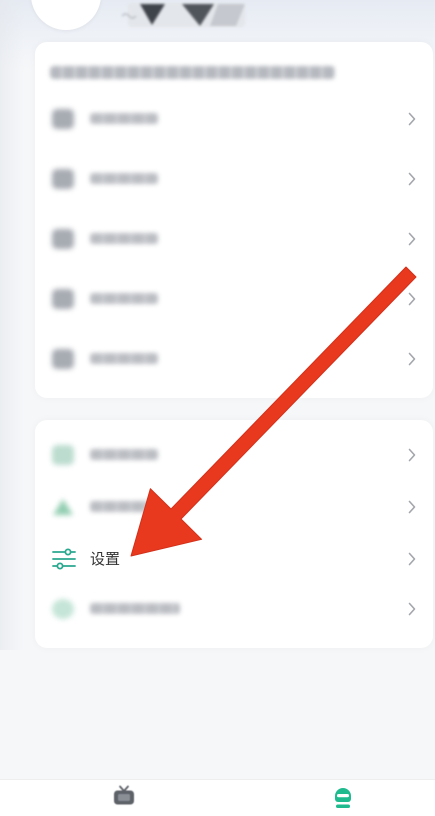  Describe the element at coordinates (217, 797) in the screenshot. I see `bottom-nav` at that location.